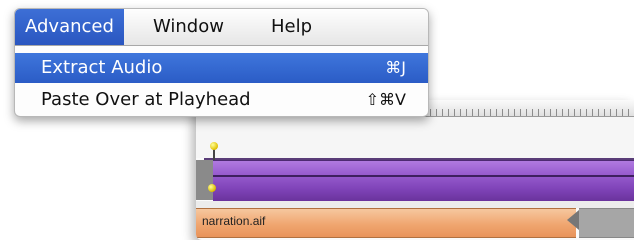  What do you see at coordinates (204, 180) in the screenshot?
I see `track-header` at bounding box center [204, 180].